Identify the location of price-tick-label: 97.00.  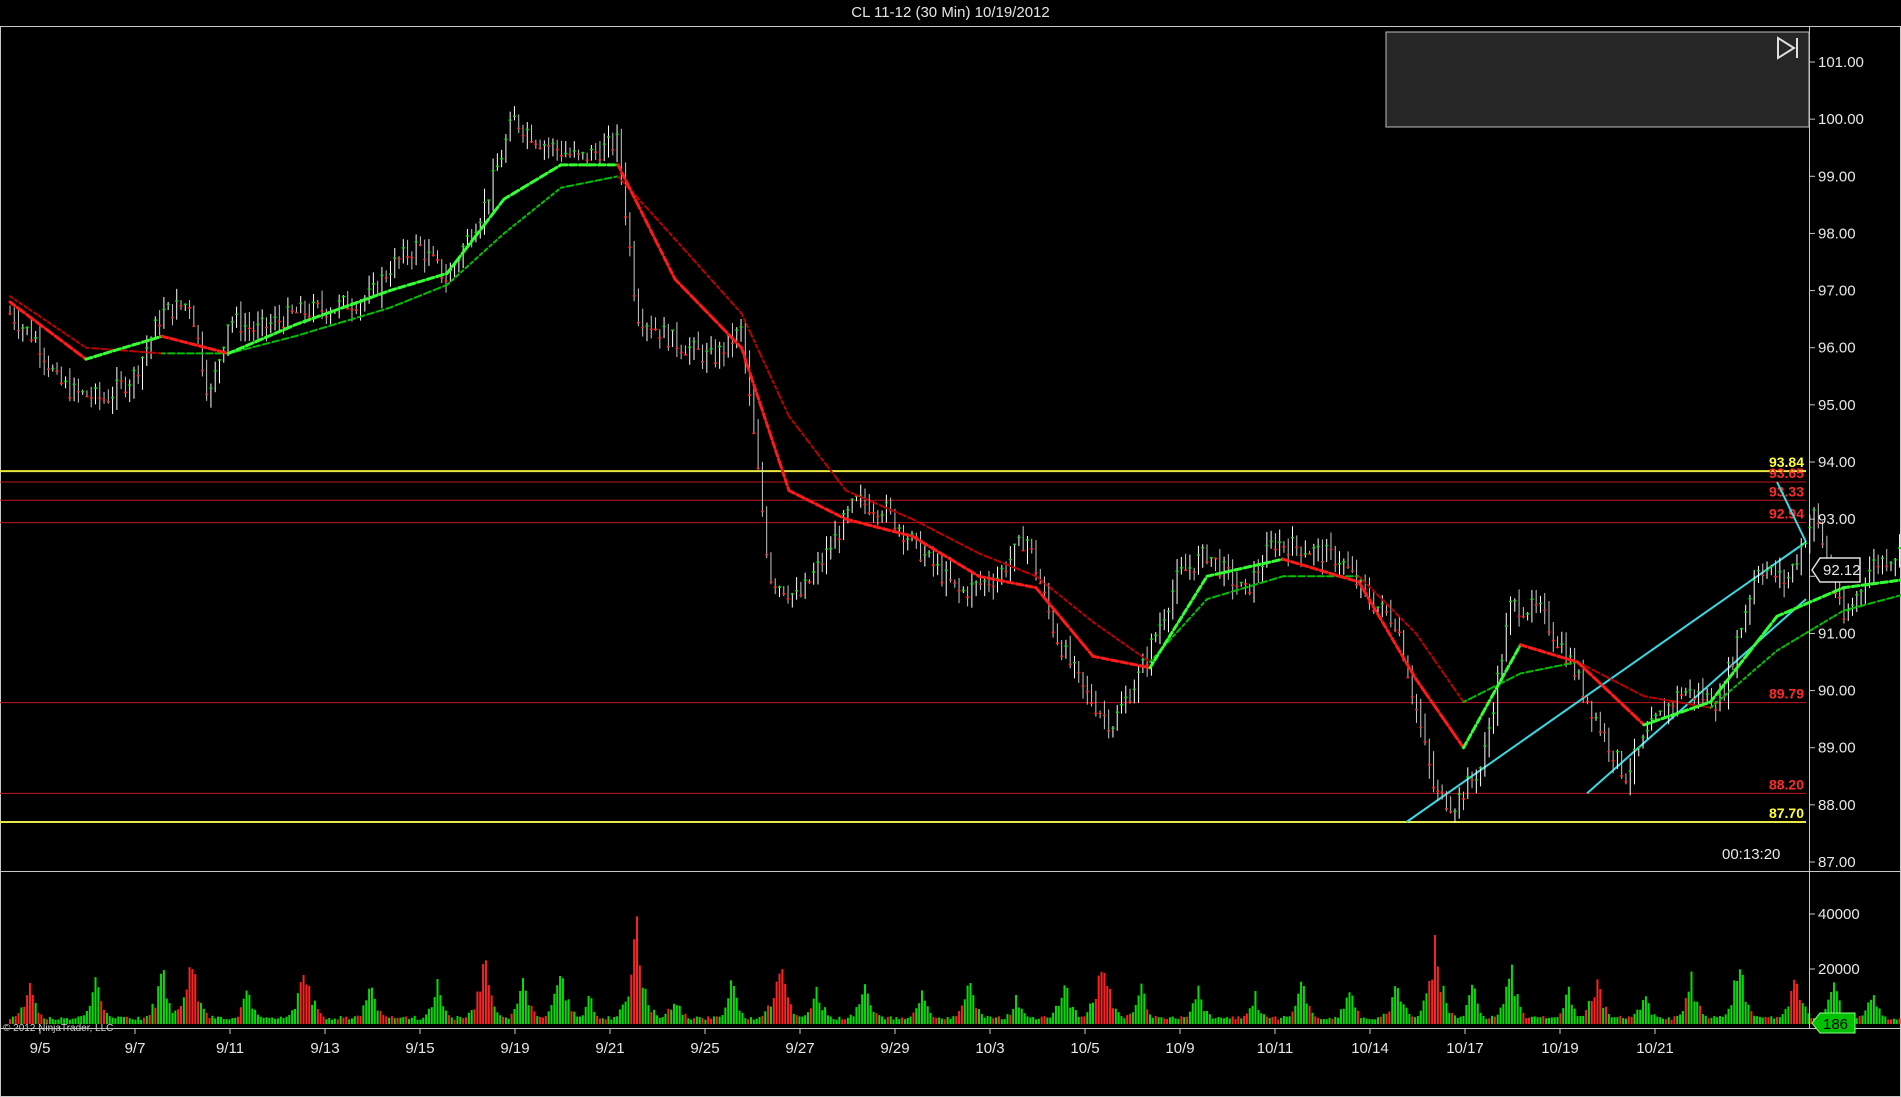
(1837, 291).